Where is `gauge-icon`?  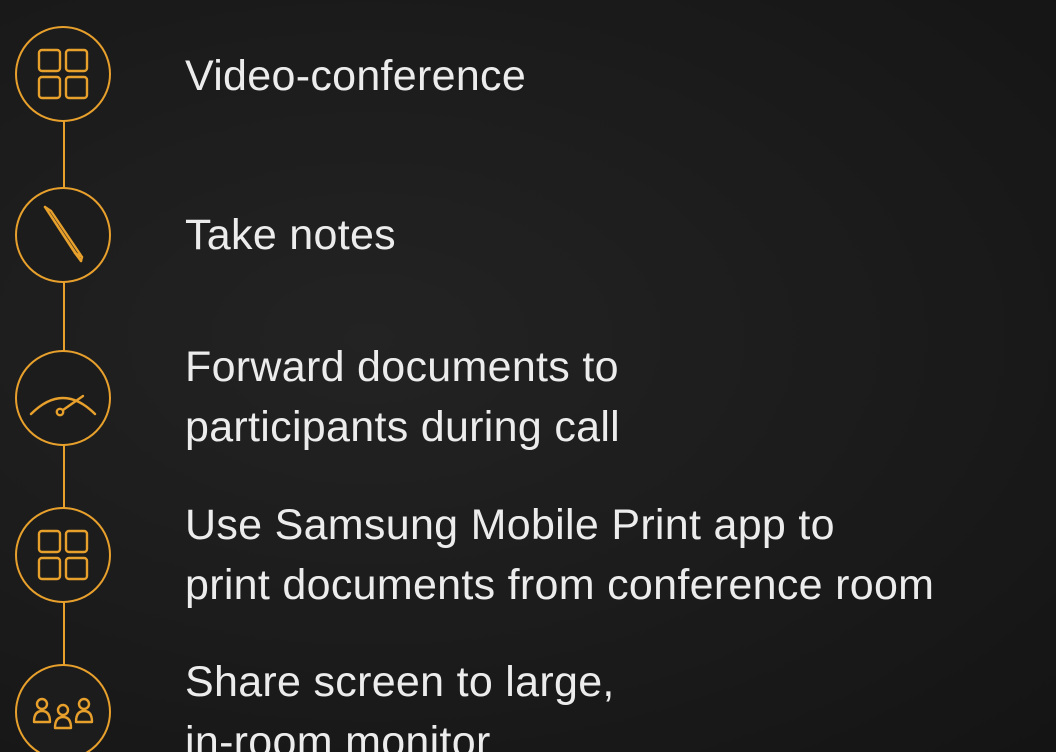 gauge-icon is located at coordinates (63, 405).